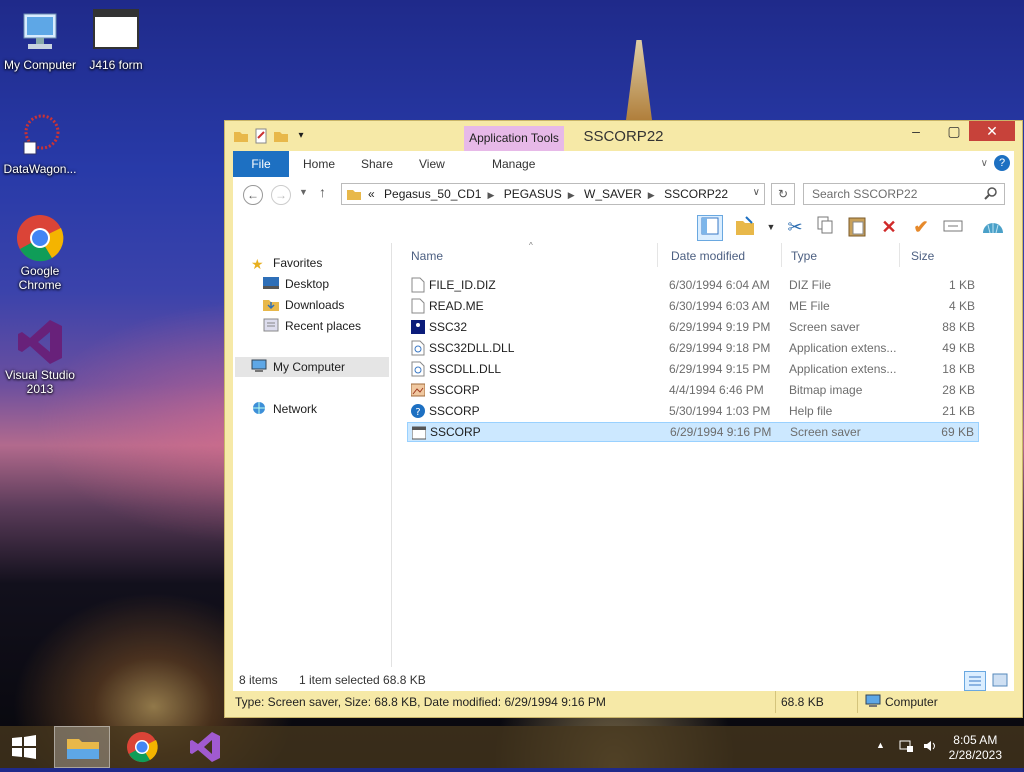 This screenshot has height=772, width=1024. Describe the element at coordinates (961, 306) in the screenshot. I see `file-size: 4 KB` at that location.